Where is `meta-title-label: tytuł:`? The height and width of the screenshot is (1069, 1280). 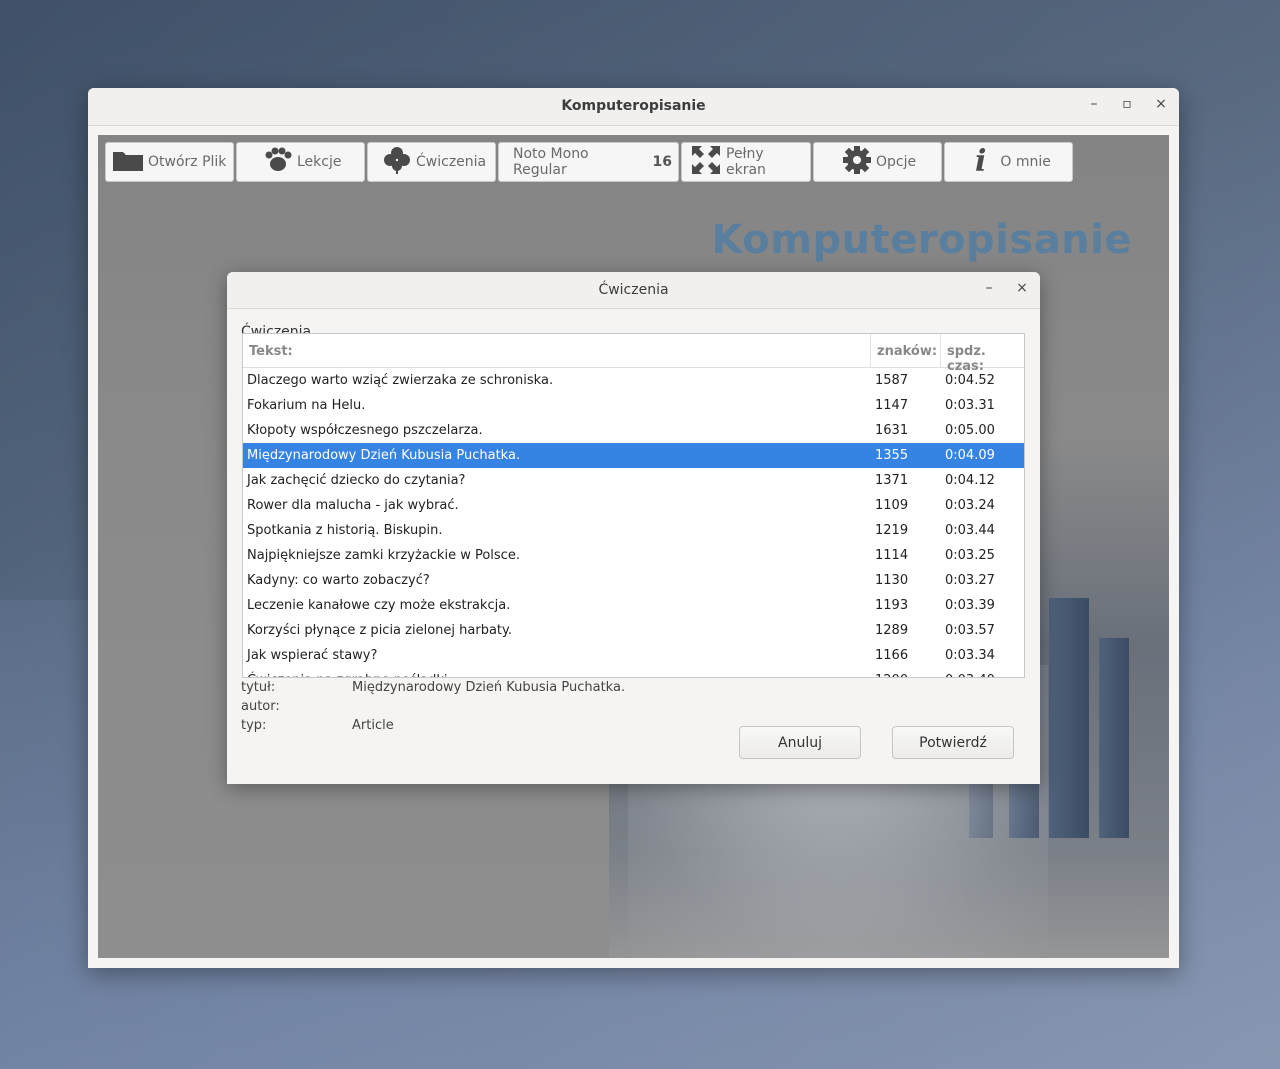
meta-title-label: tytuł: is located at coordinates (258, 687).